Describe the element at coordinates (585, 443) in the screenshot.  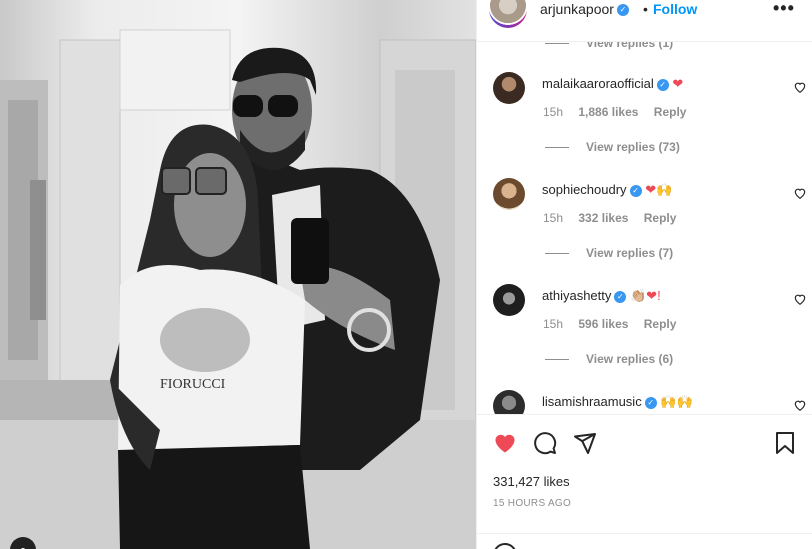
I see `share-icon` at that location.